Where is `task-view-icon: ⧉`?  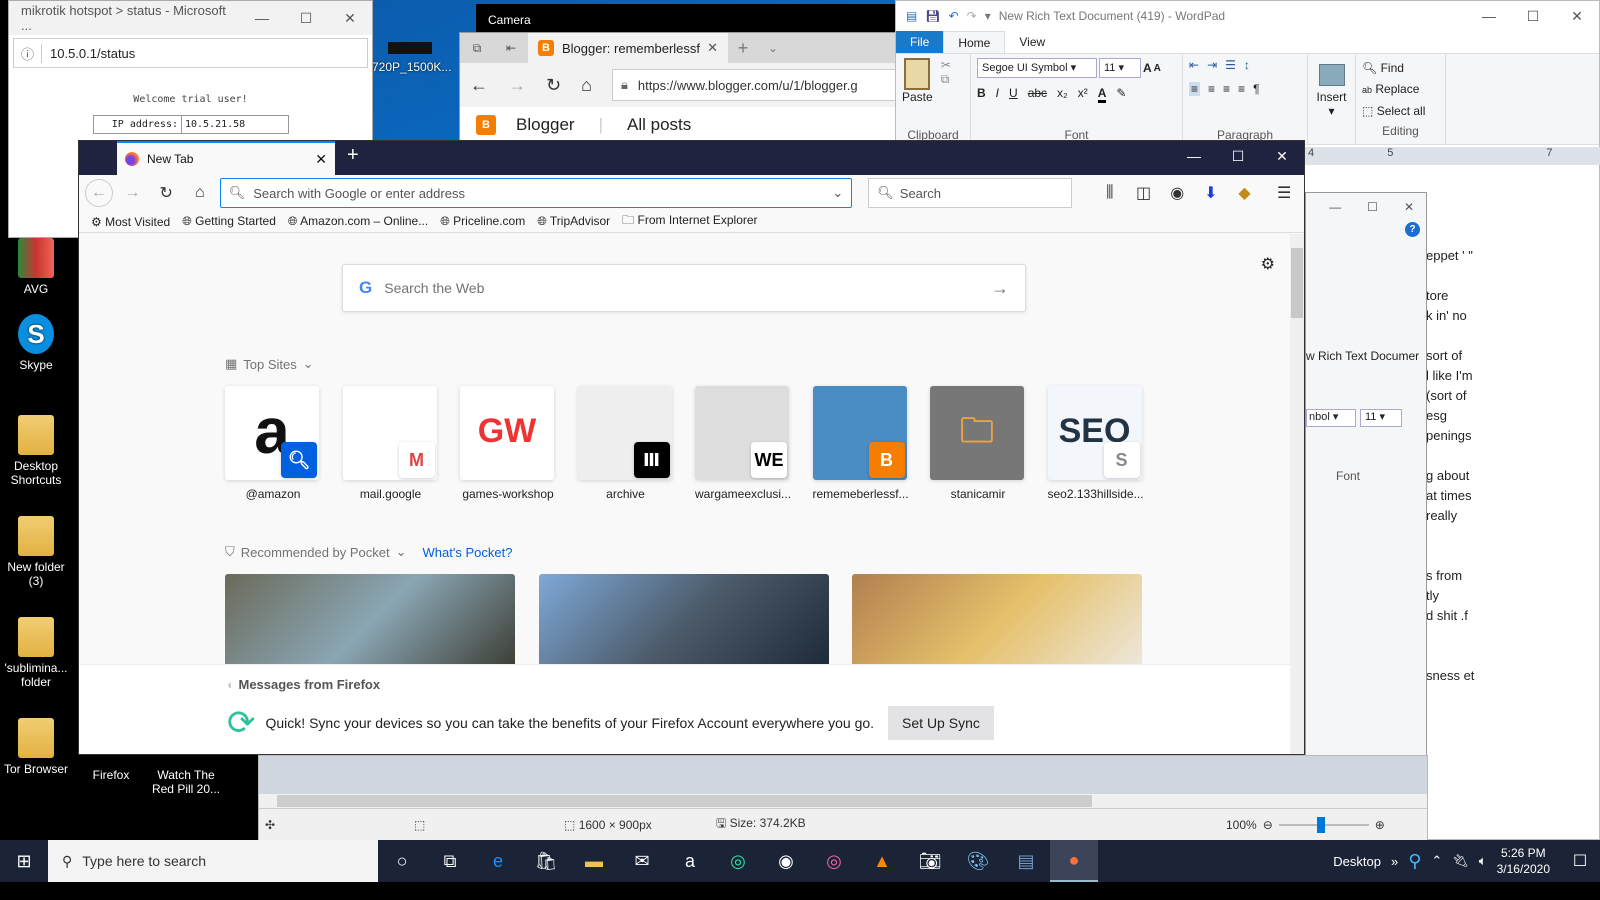
task-view-icon: ⧉ is located at coordinates (450, 861).